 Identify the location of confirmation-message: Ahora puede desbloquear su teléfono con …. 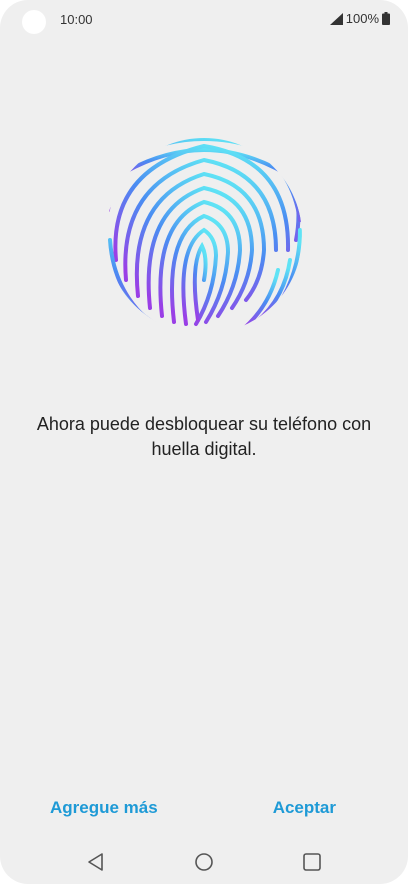
(204, 436).